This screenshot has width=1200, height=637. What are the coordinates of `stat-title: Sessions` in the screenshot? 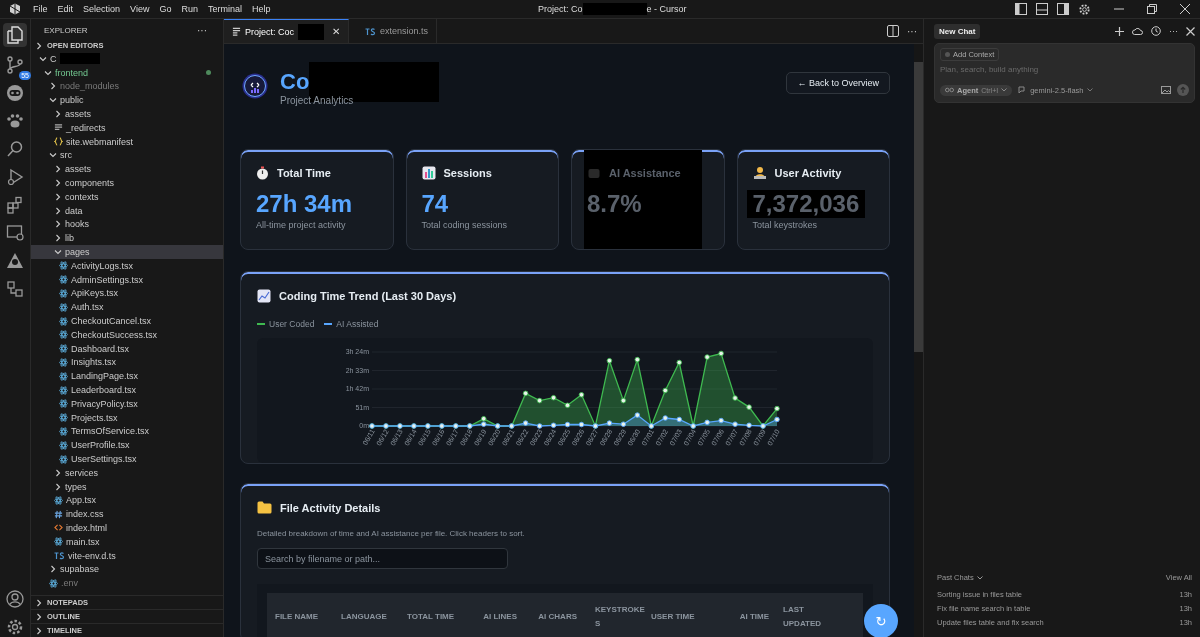 It's located at (467, 173).